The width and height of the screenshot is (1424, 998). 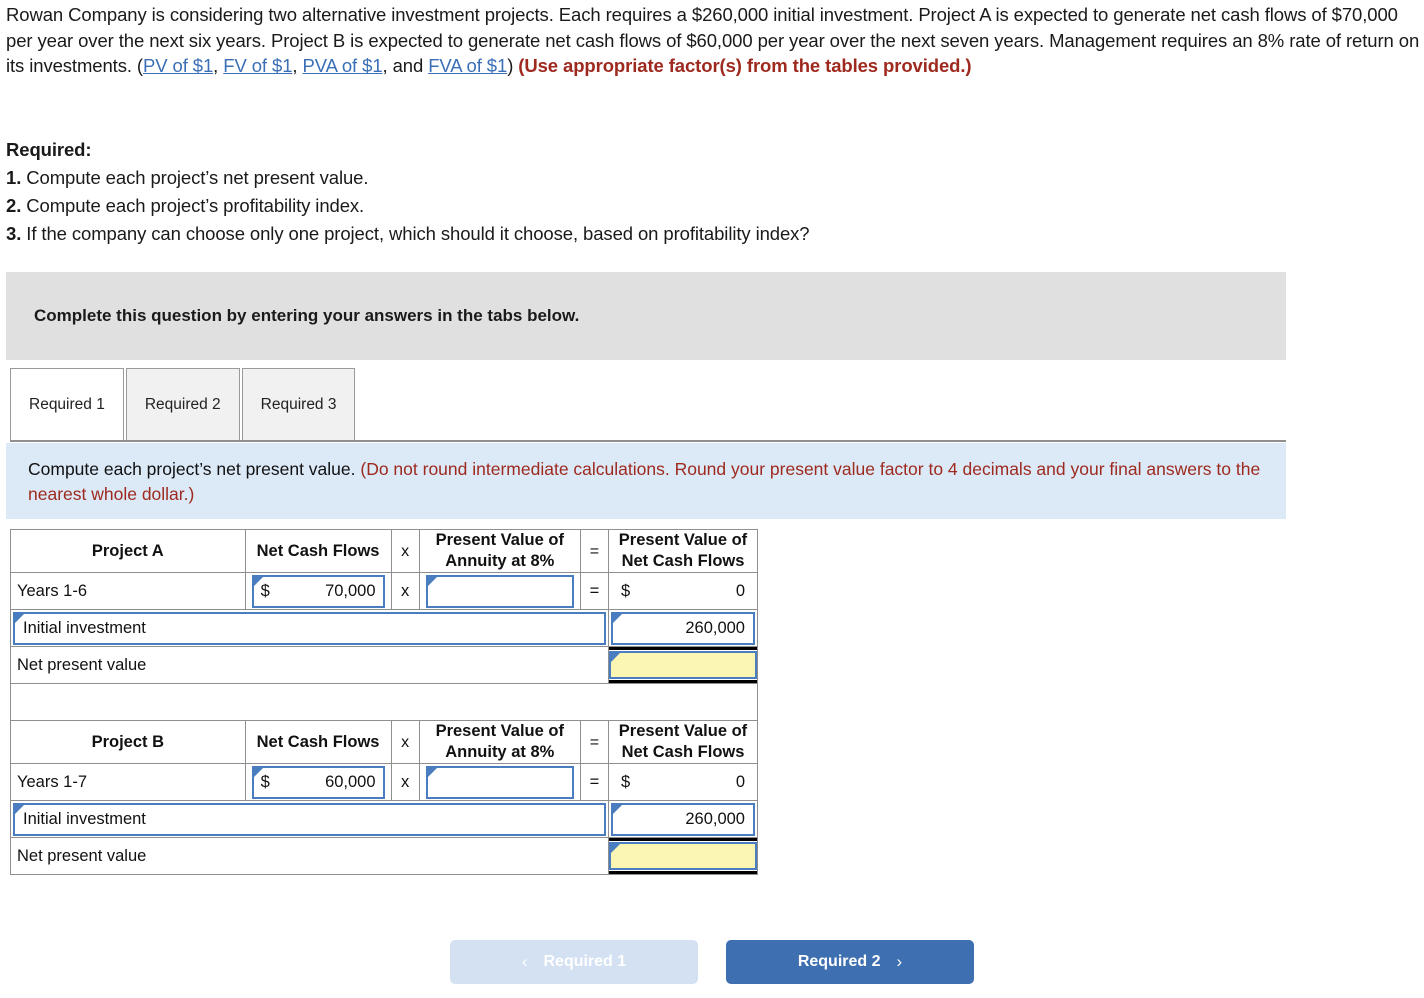 I want to click on separator-3: , and, so click(x=405, y=65).